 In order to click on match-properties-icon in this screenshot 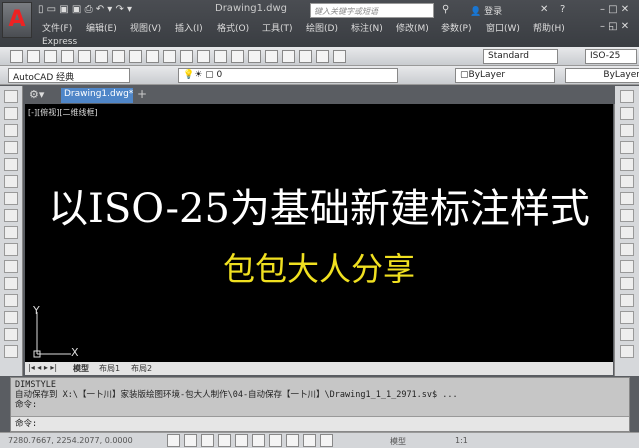, I will do `click(169, 56)`.